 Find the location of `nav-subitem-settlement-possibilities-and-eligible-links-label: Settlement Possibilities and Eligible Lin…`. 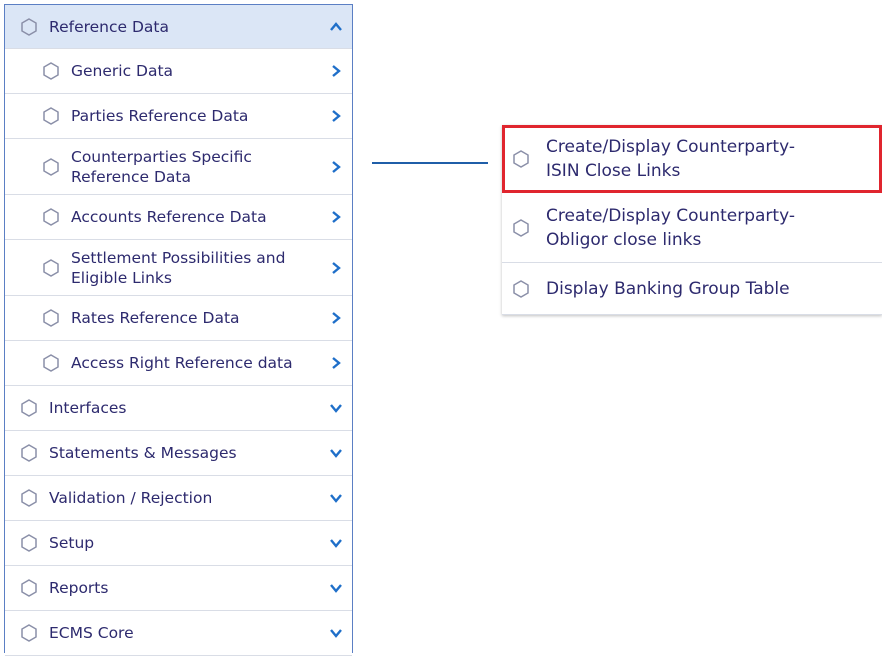

nav-subitem-settlement-possibilities-and-eligible-links-label: Settlement Possibilities and Eligible Lin… is located at coordinates (178, 267).